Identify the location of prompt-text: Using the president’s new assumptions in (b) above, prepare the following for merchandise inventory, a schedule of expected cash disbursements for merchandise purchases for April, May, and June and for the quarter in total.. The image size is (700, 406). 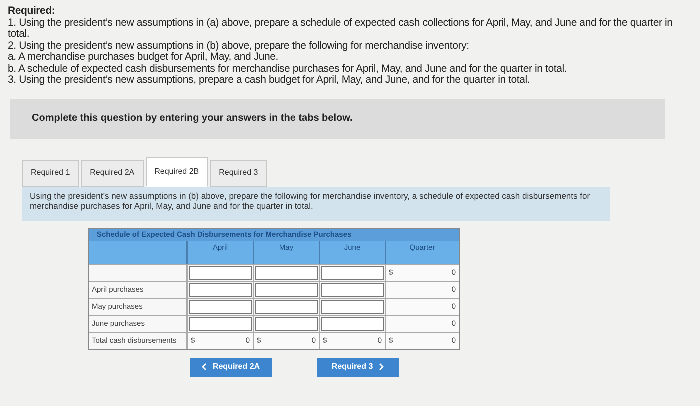
(311, 200).